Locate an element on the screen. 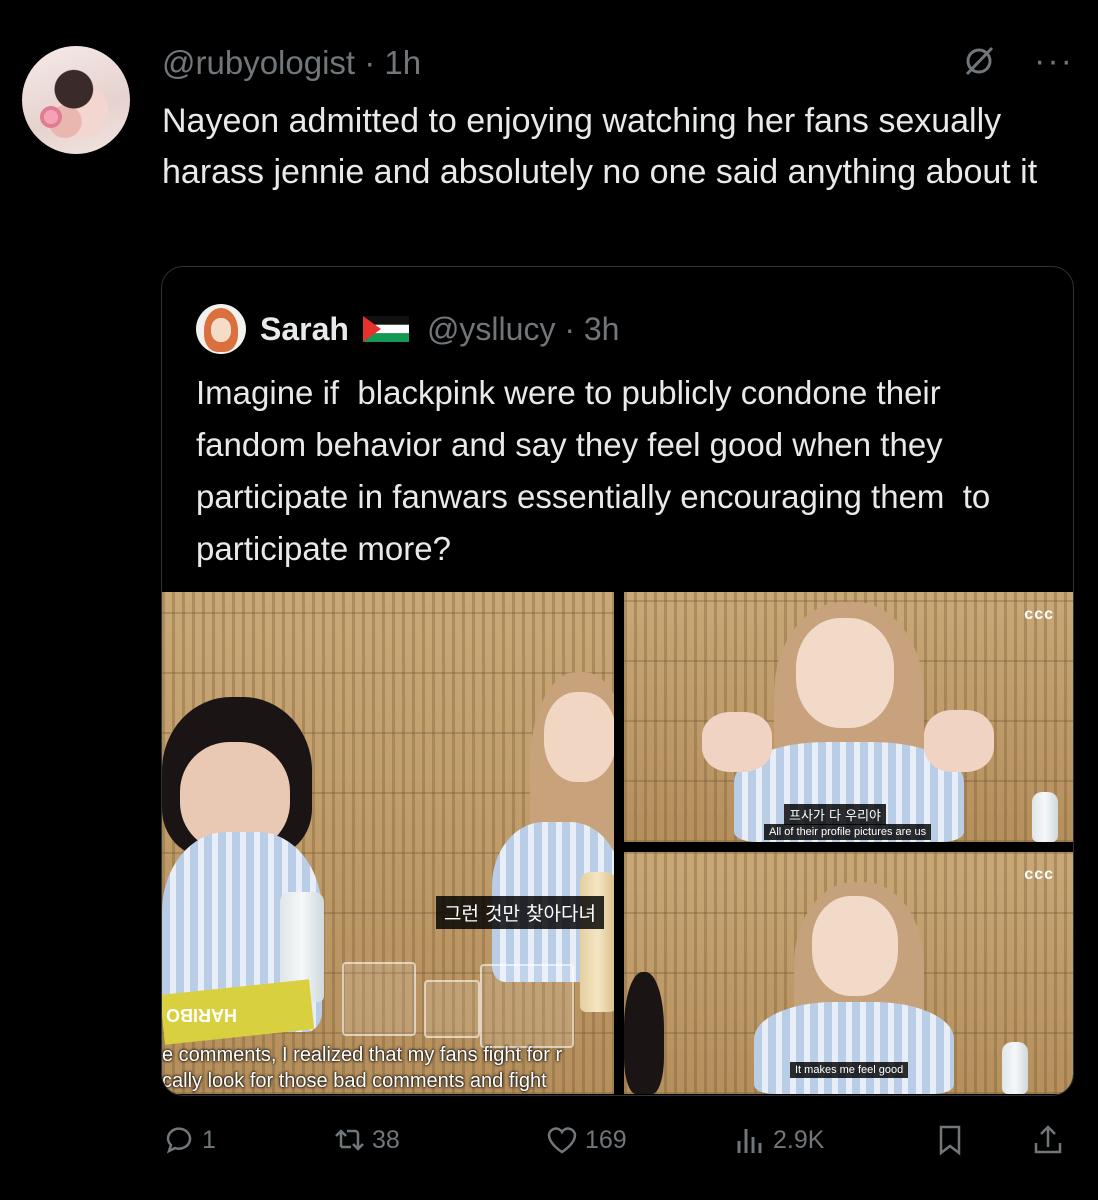 The image size is (1098, 1200). caption-korean-2: 프사가 다 우리야 is located at coordinates (835, 814).